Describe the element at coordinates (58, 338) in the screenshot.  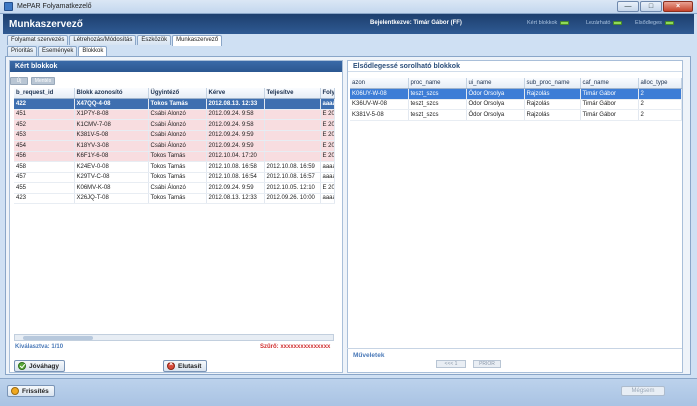
I see `scrollbar-thumb` at that location.